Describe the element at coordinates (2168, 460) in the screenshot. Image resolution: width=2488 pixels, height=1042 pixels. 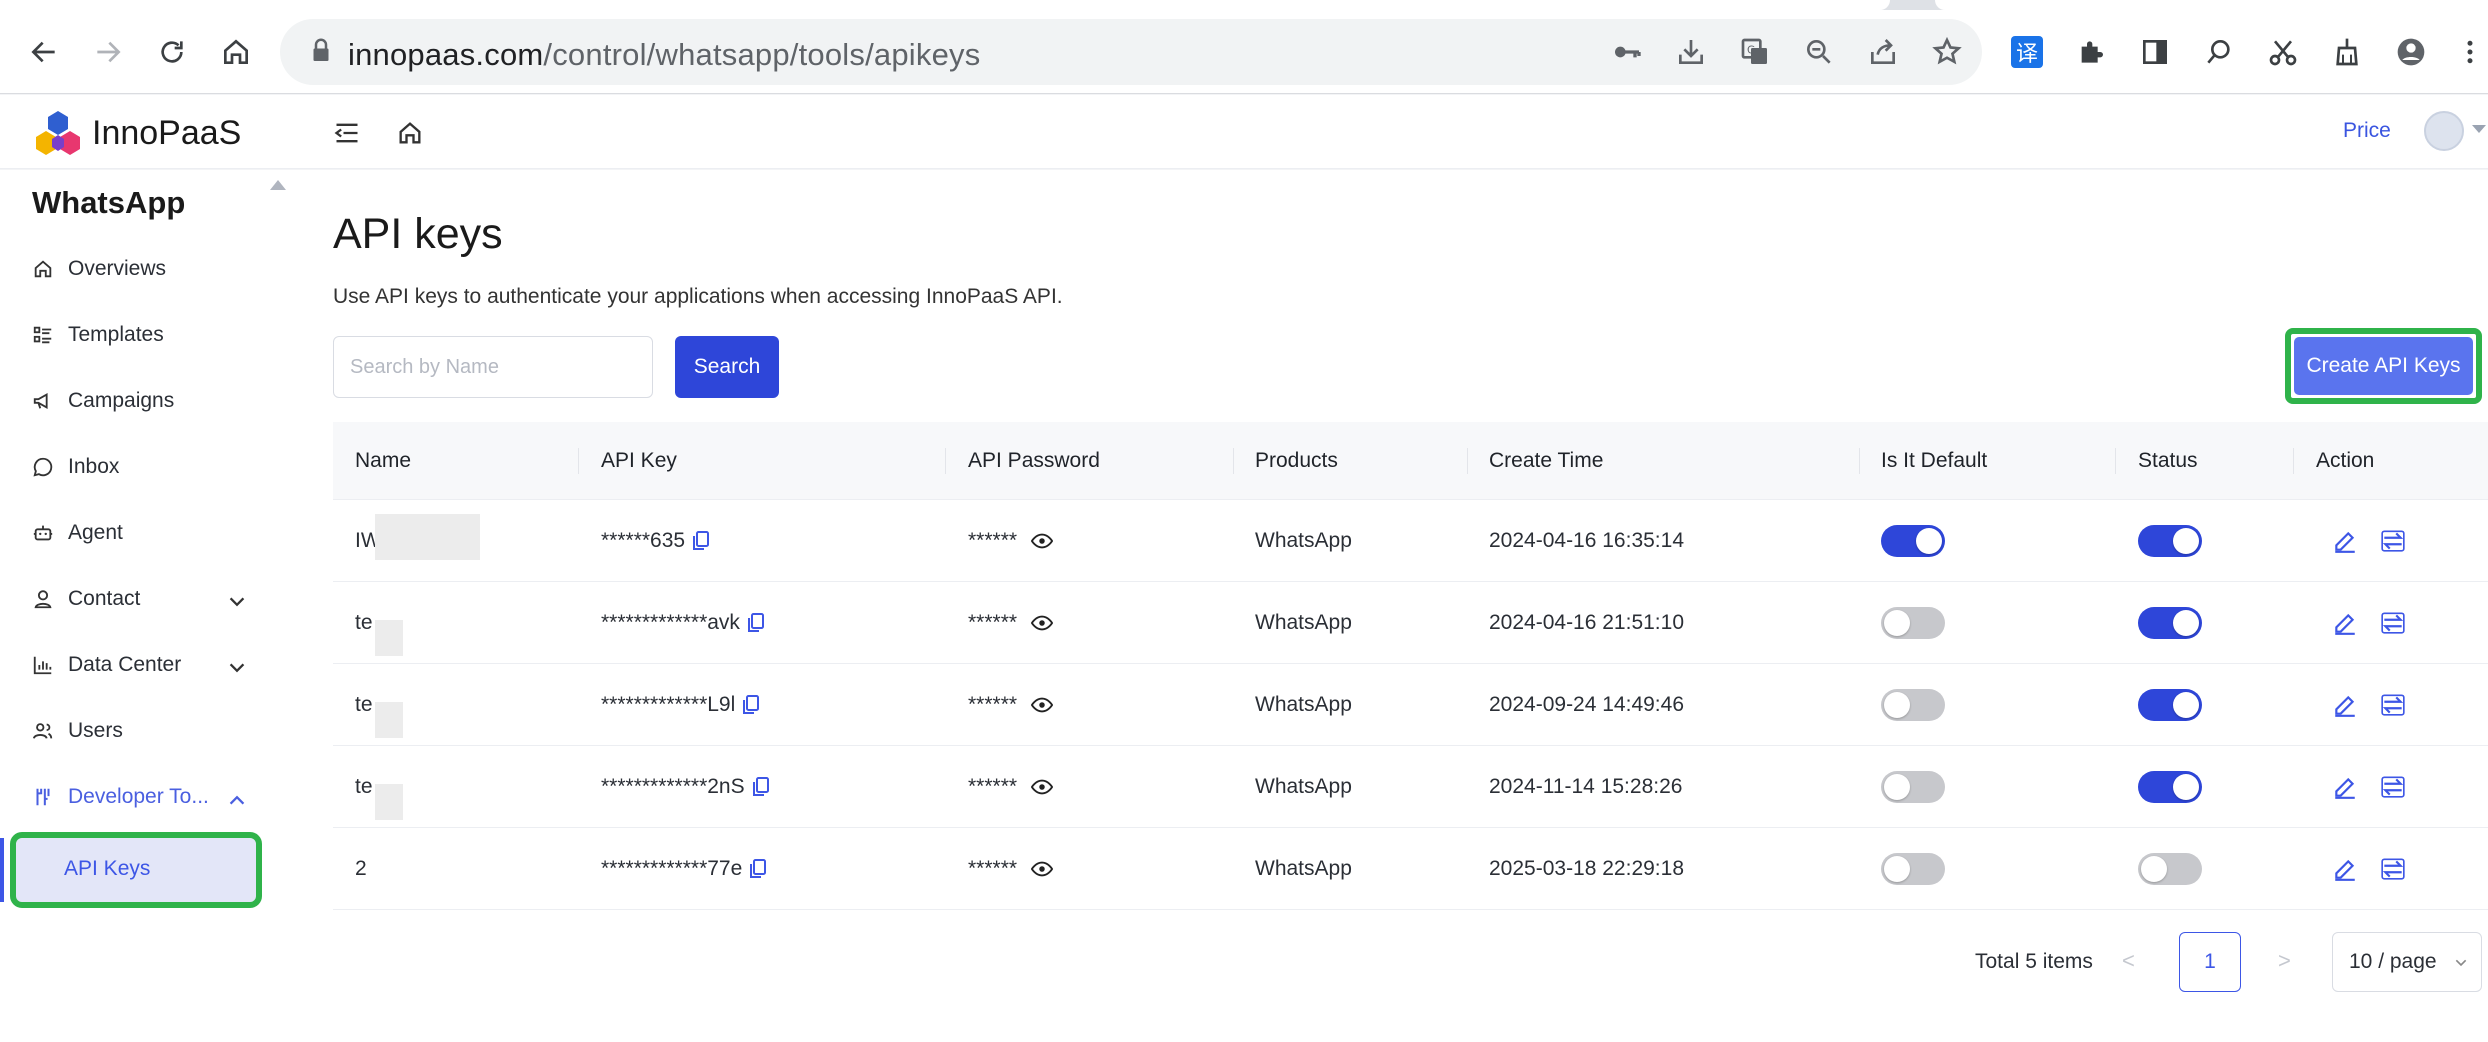
I see `column-header-status: Status` at that location.